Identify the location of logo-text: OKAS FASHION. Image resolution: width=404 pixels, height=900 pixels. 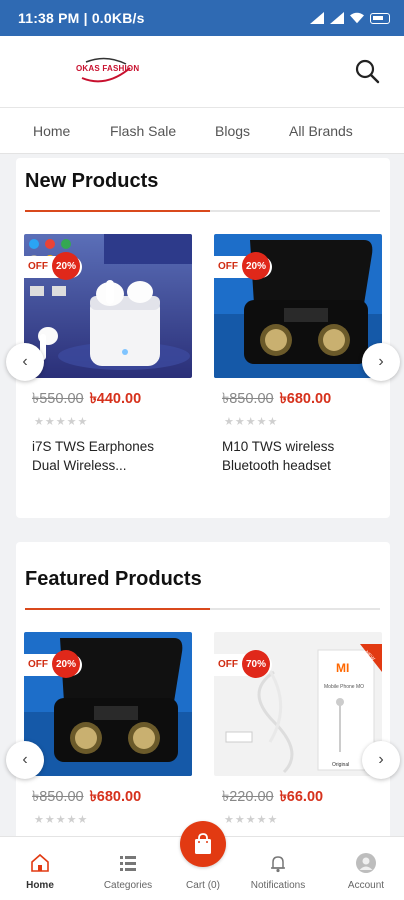
(108, 68).